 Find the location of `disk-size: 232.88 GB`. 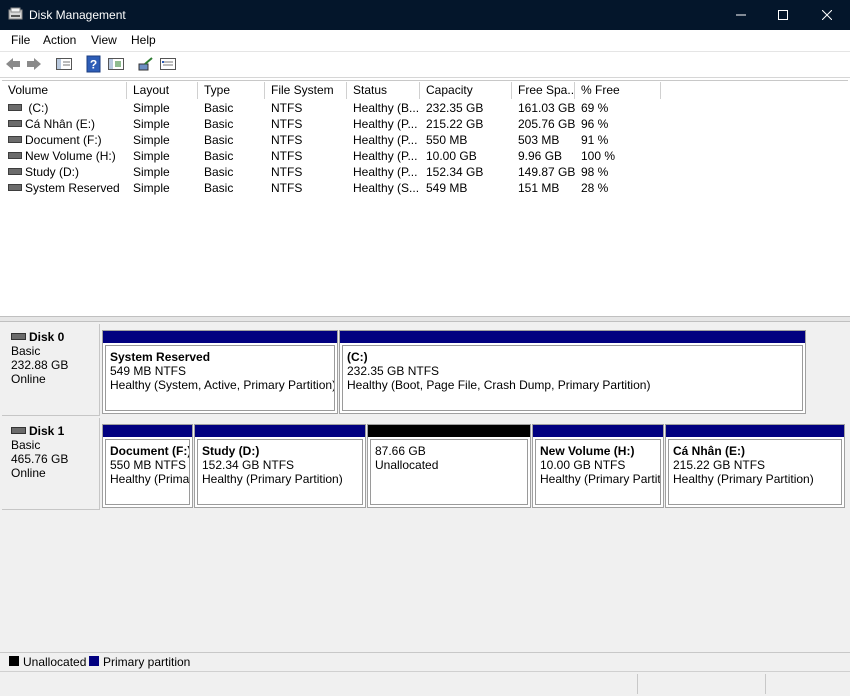

disk-size: 232.88 GB is located at coordinates (40, 365).